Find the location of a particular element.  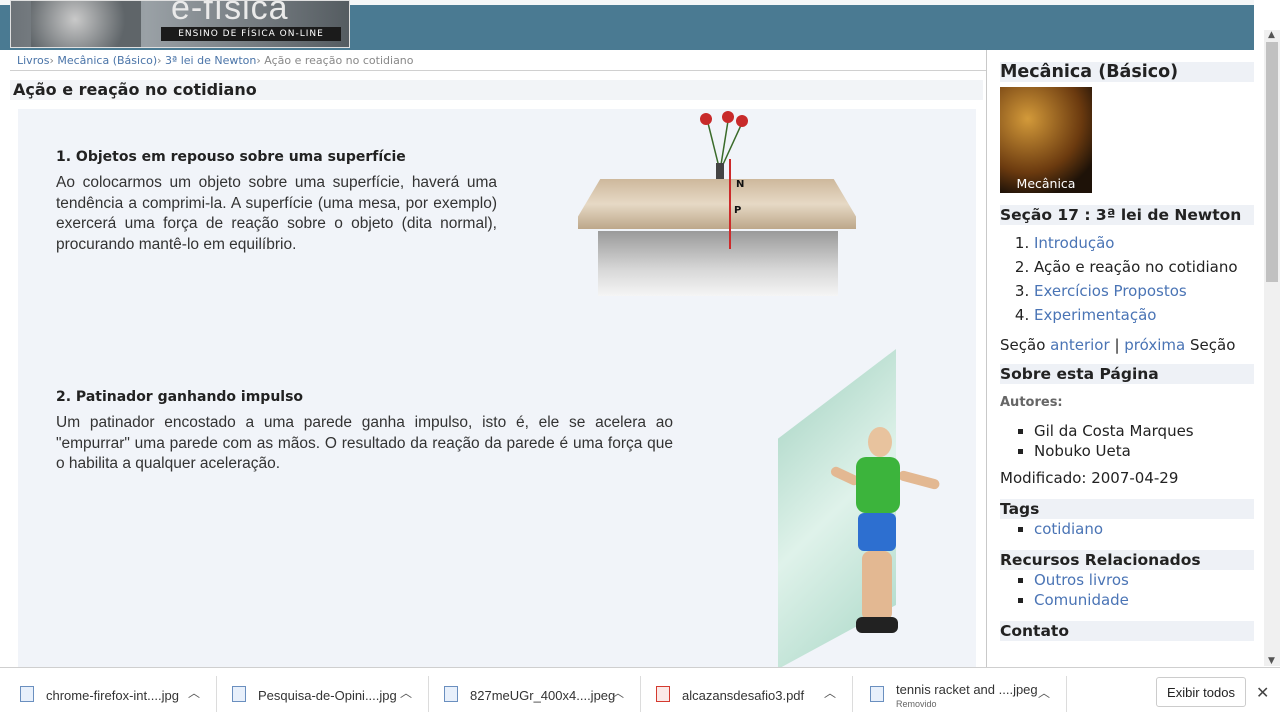

toc-link-experimentacao: Experimentação is located at coordinates (1095, 315).